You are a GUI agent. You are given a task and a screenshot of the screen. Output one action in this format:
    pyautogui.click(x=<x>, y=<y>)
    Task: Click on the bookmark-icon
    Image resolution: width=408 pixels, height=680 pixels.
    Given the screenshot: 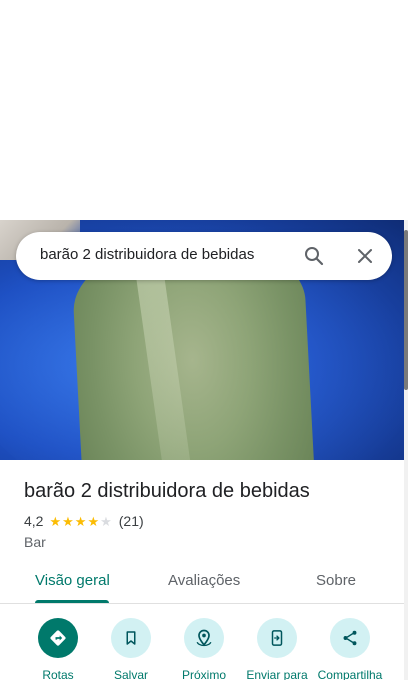 What is the action you would take?
    pyautogui.click(x=131, y=638)
    